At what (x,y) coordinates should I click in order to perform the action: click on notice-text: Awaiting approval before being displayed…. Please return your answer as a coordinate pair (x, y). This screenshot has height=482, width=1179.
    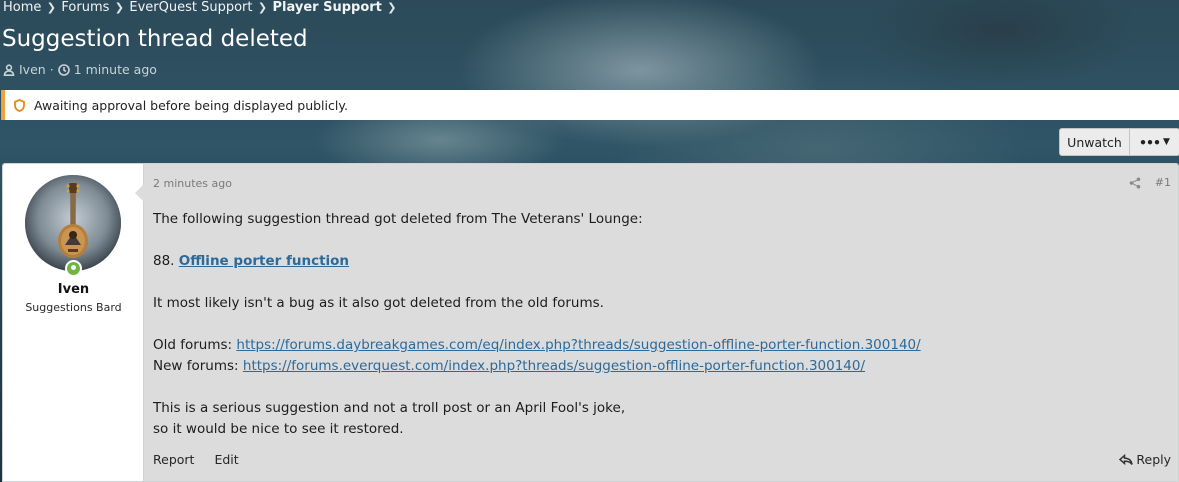
    Looking at the image, I should click on (191, 105).